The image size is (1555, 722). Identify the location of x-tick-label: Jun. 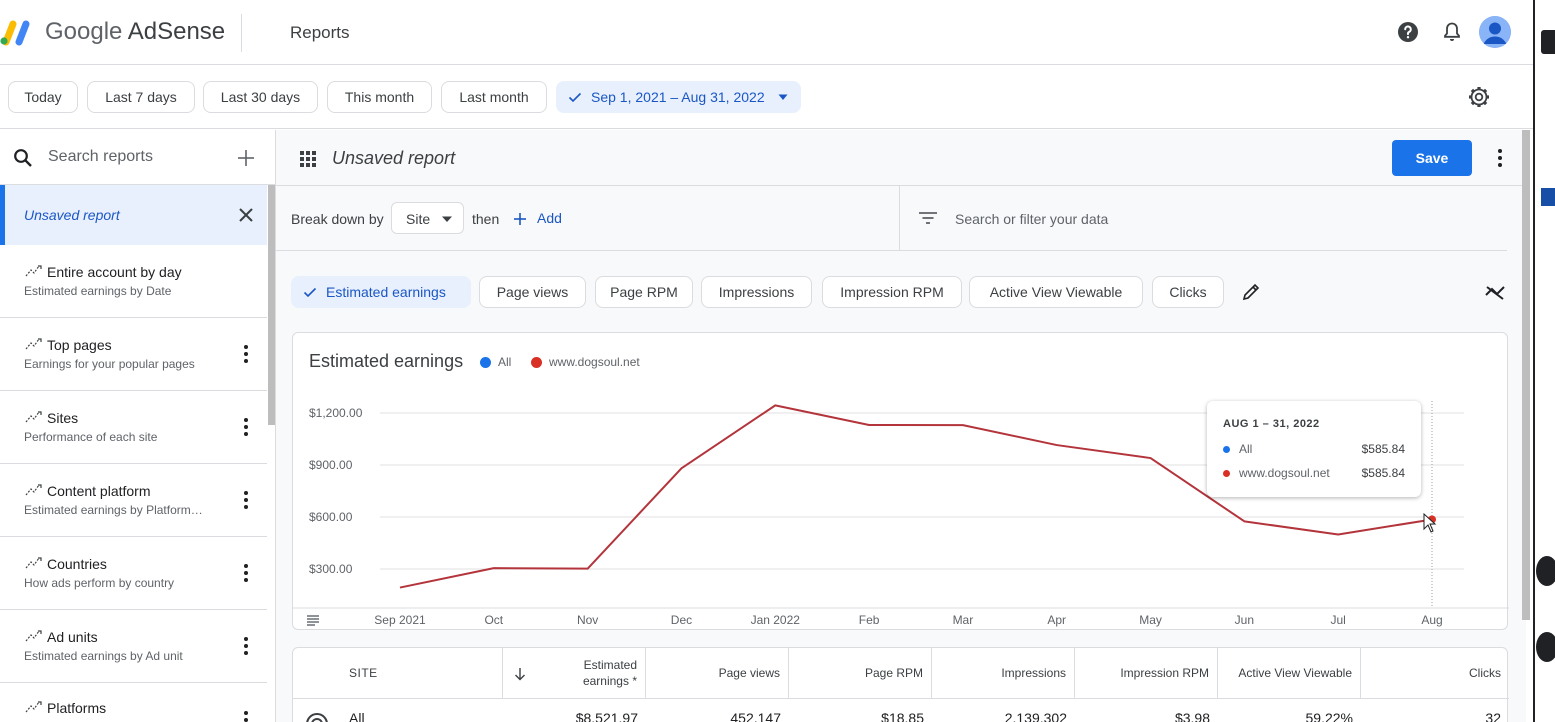
(1244, 620).